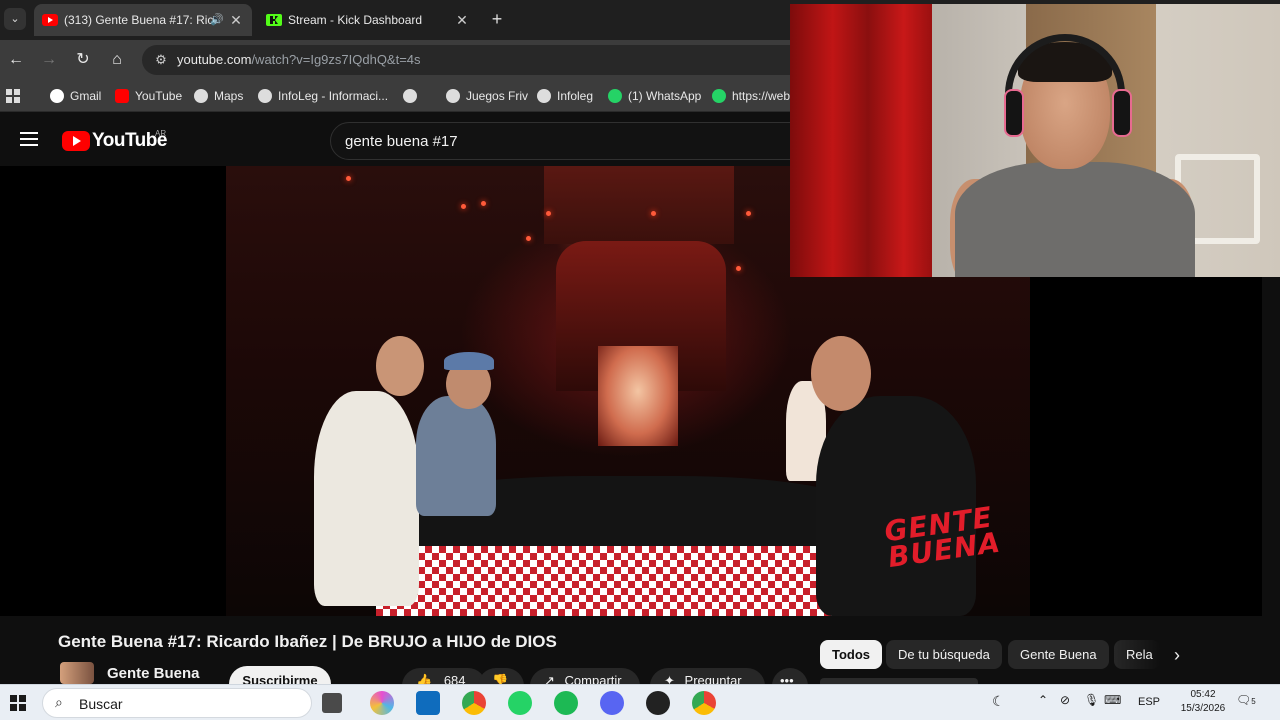  I want to click on chip-todos: Todos, so click(851, 654).